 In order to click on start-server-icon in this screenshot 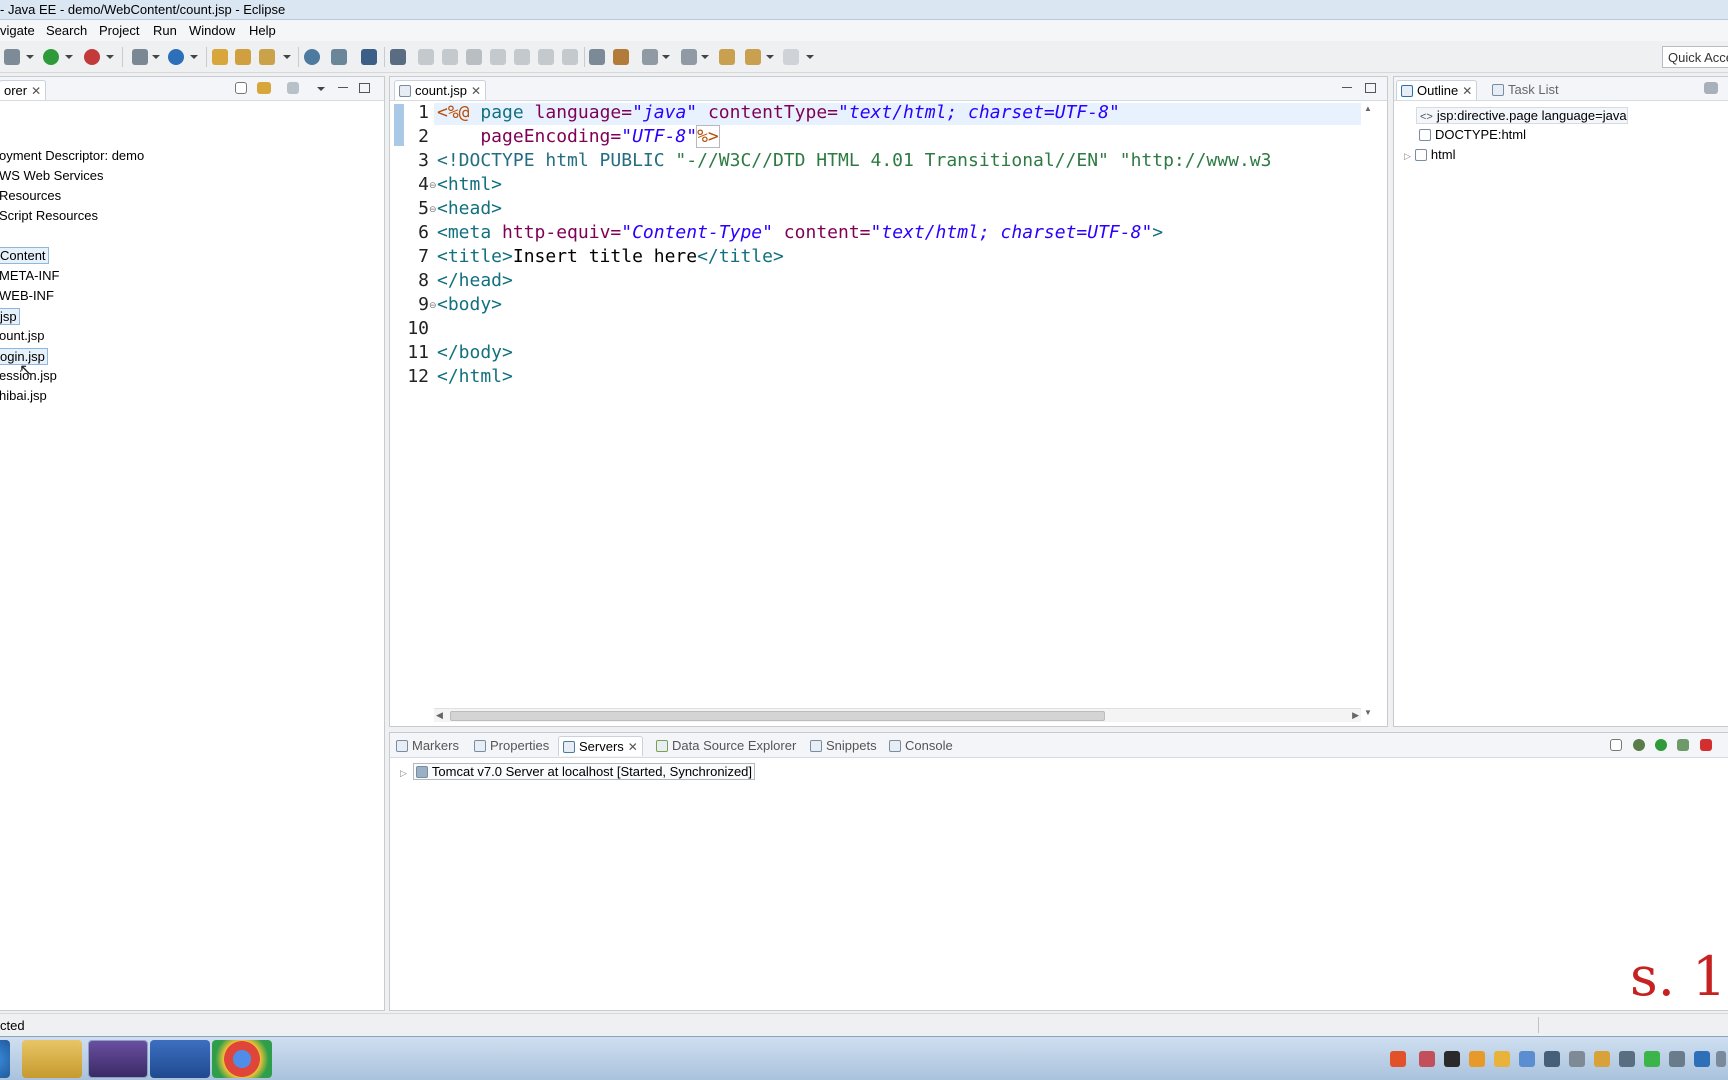, I will do `click(1661, 745)`.